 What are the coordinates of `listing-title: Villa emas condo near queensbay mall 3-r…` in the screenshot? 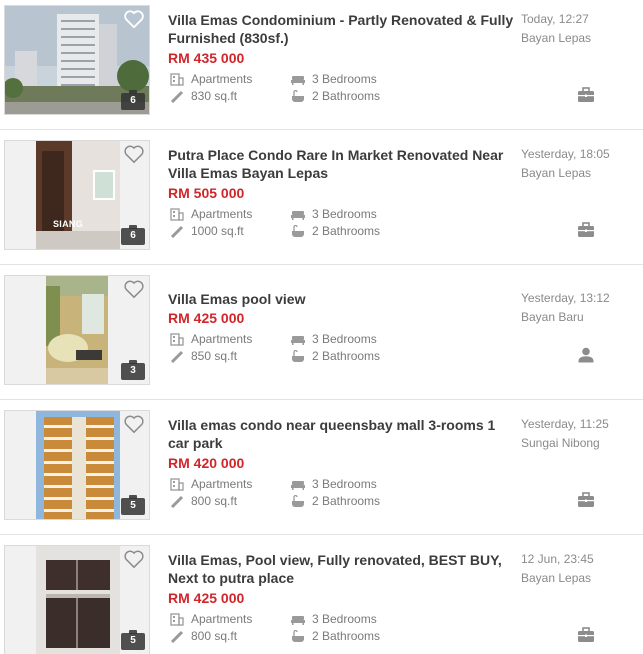 It's located at (343, 434).